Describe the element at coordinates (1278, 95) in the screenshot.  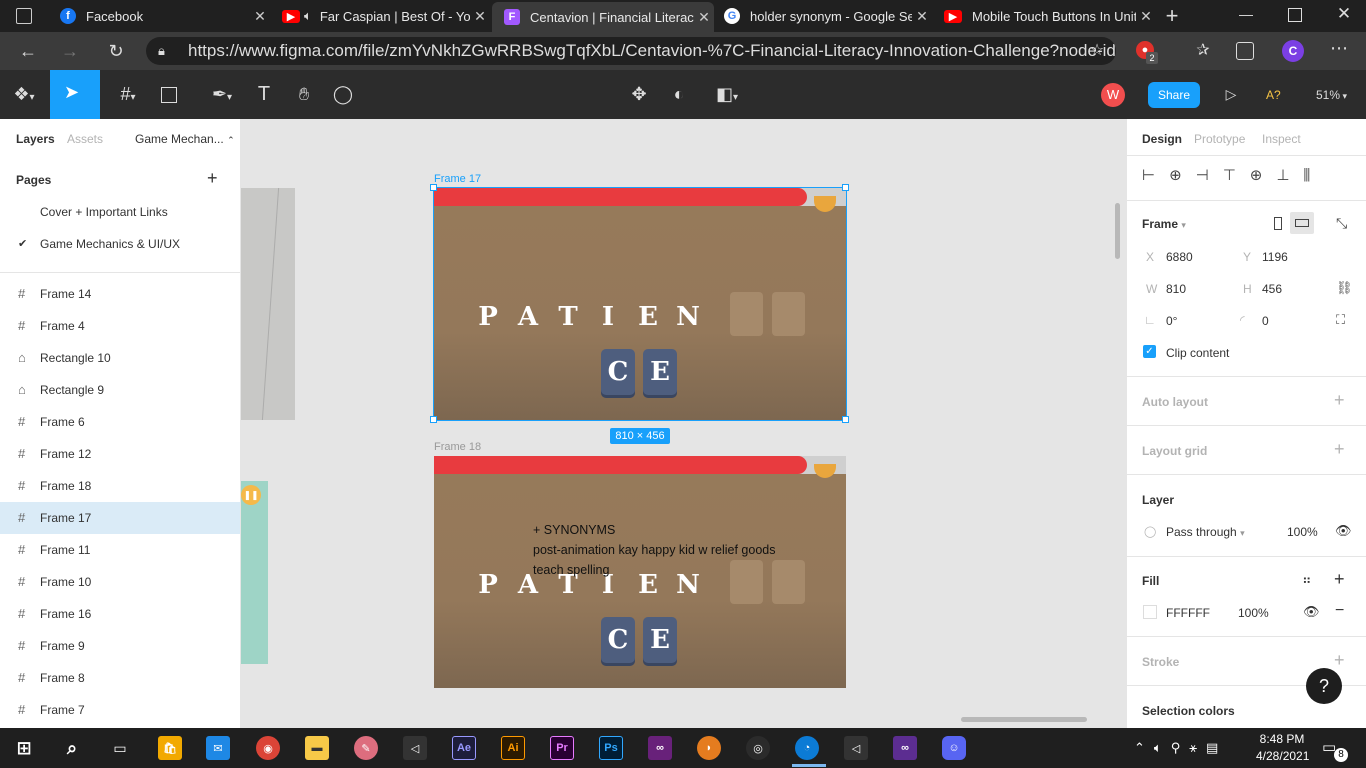
I see `accessibility-indicator: A?` at that location.